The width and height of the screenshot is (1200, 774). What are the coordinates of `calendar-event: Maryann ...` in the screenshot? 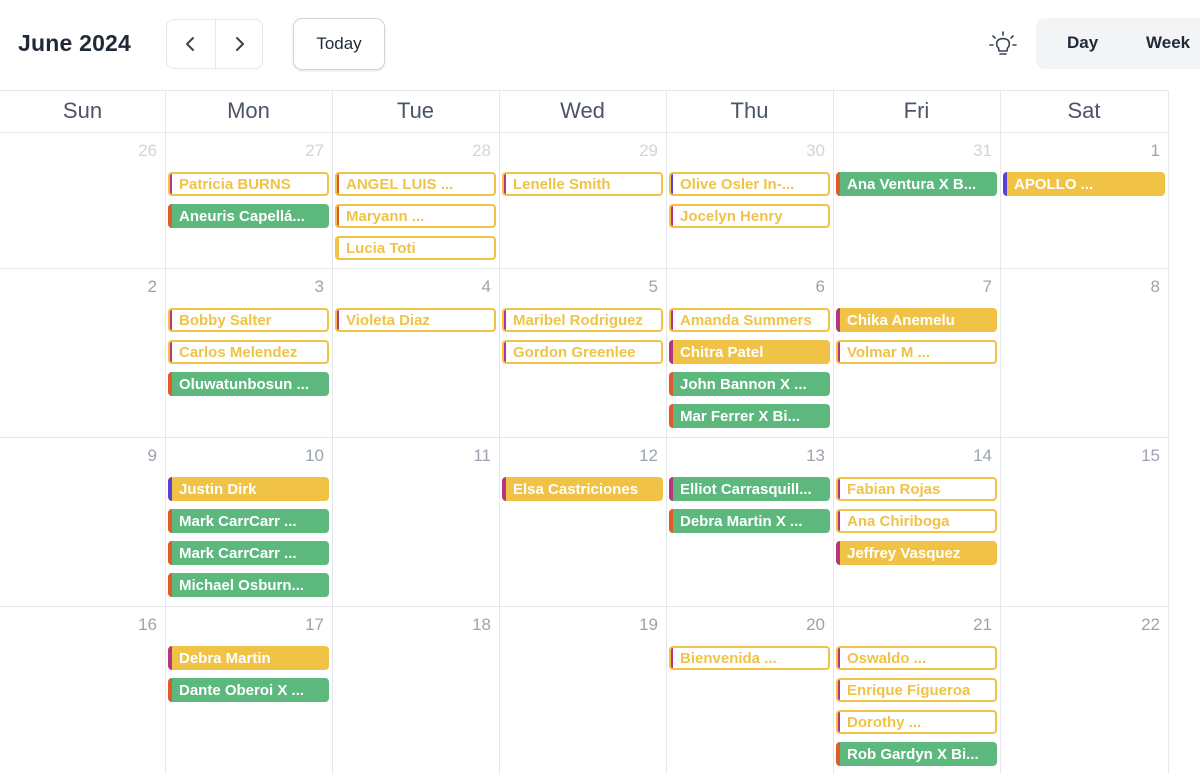 It's located at (415, 216).